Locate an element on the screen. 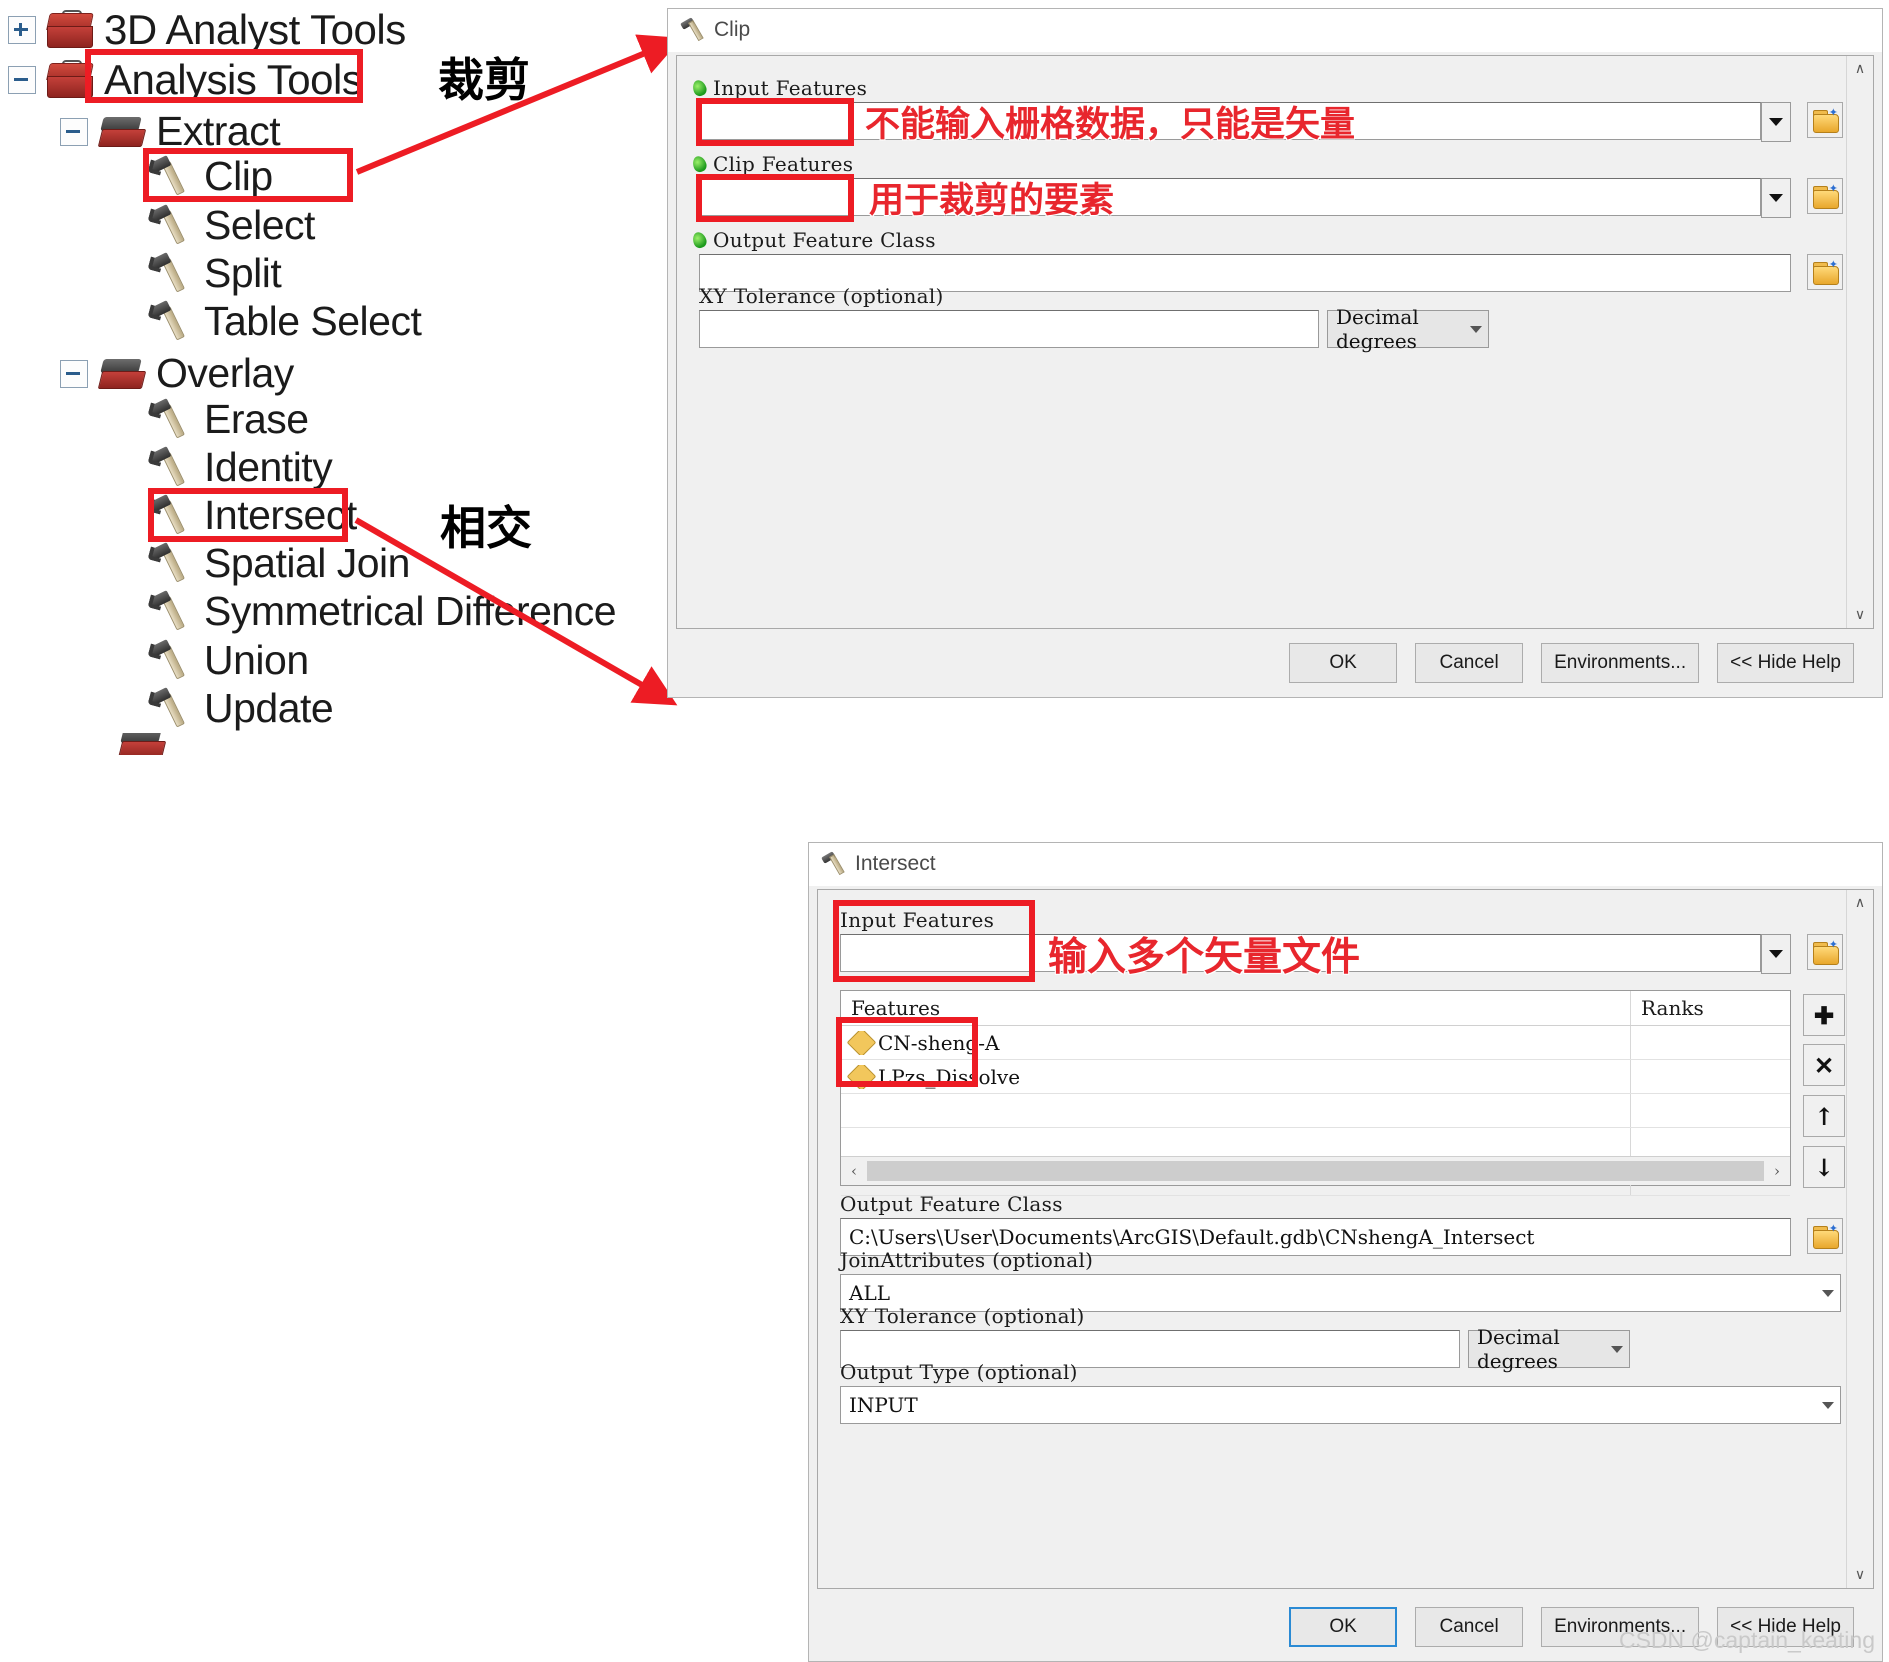 The height and width of the screenshot is (1662, 1889). tree-item-table-select: Table Select is located at coordinates (284, 321).